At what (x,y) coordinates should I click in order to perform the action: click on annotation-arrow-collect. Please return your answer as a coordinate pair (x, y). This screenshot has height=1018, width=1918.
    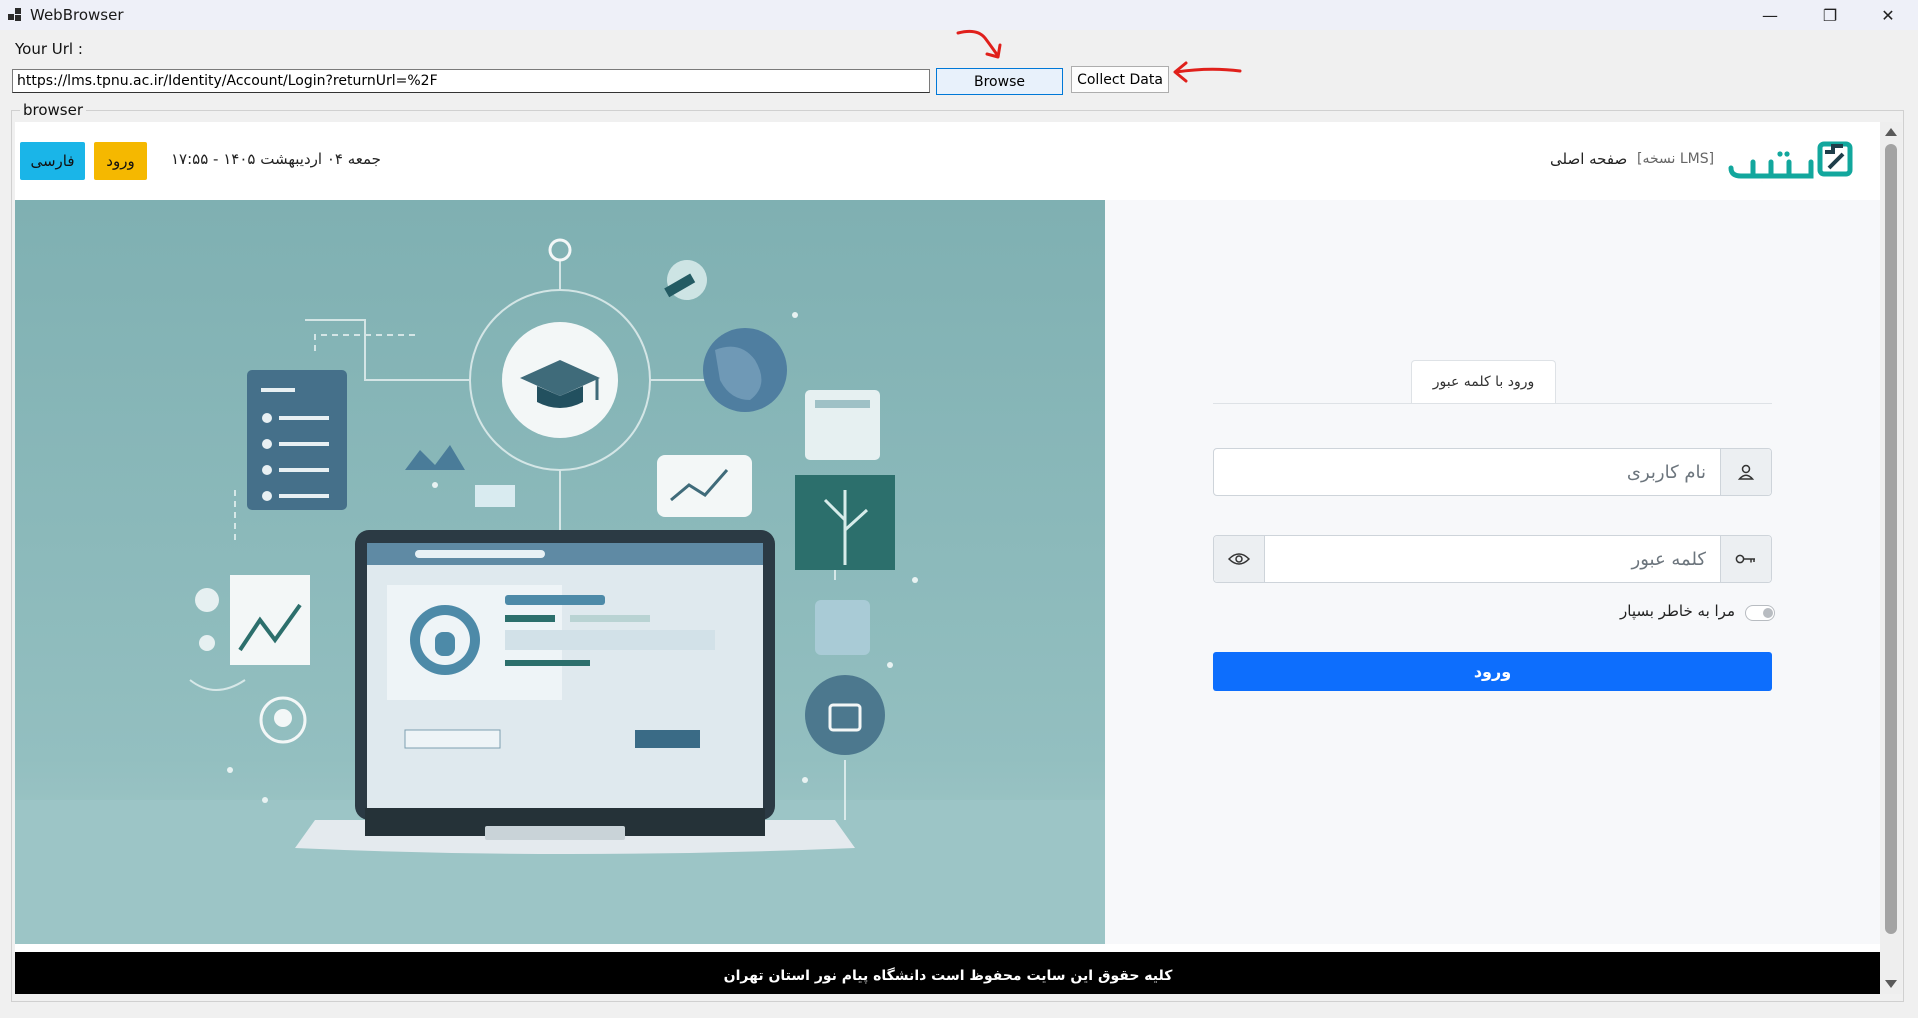
    Looking at the image, I should click on (1207, 72).